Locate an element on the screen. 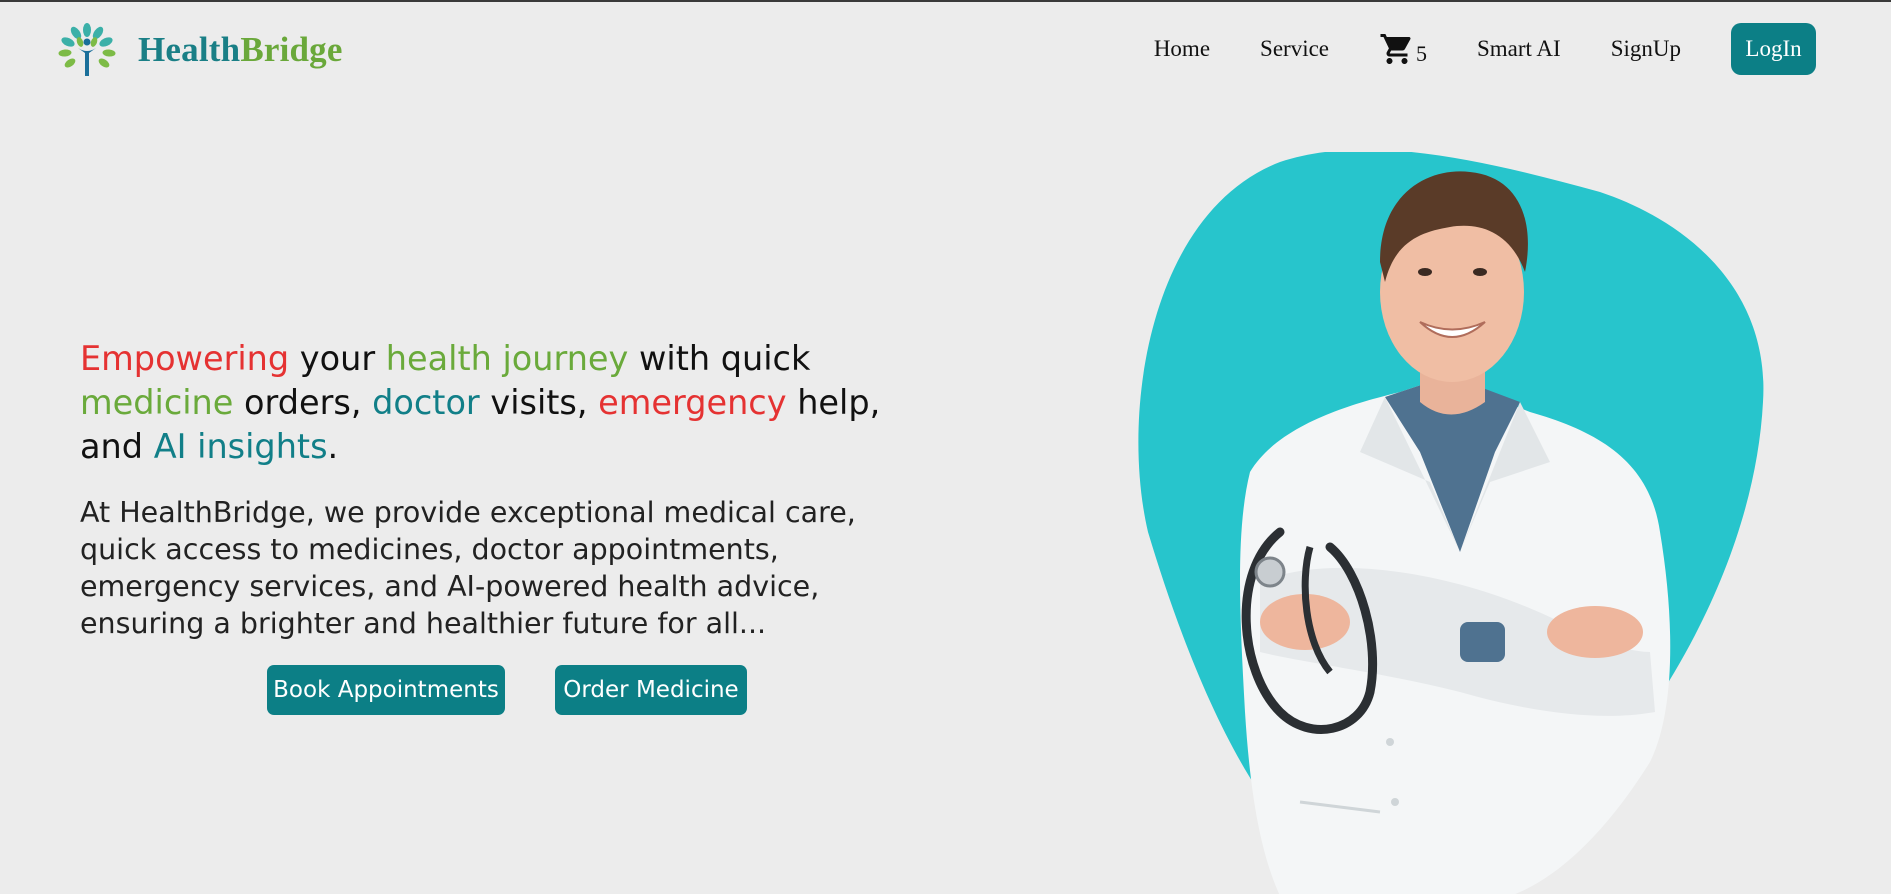  heading-word-doctor: doctor is located at coordinates (426, 402).